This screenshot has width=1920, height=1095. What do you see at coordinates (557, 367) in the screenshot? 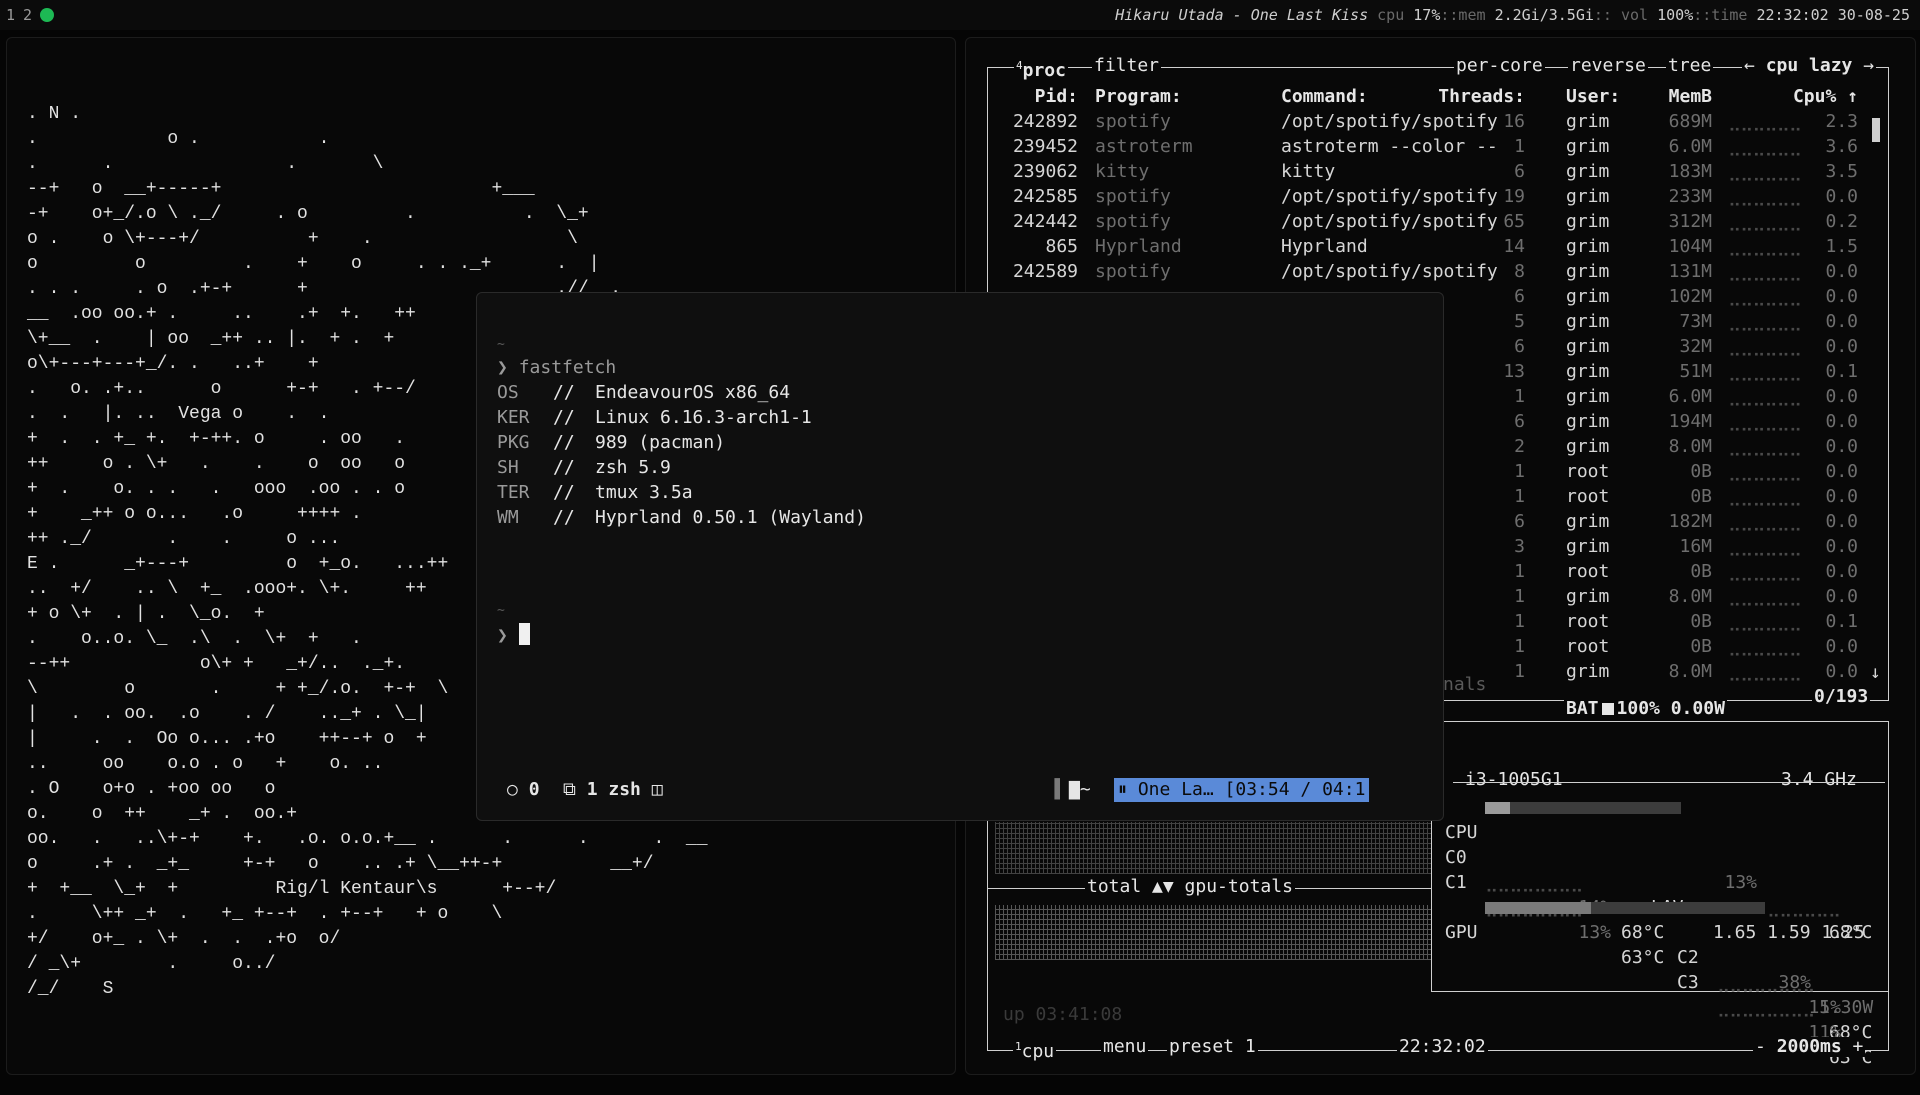
I see `command-line: ❯ fastfetch` at bounding box center [557, 367].